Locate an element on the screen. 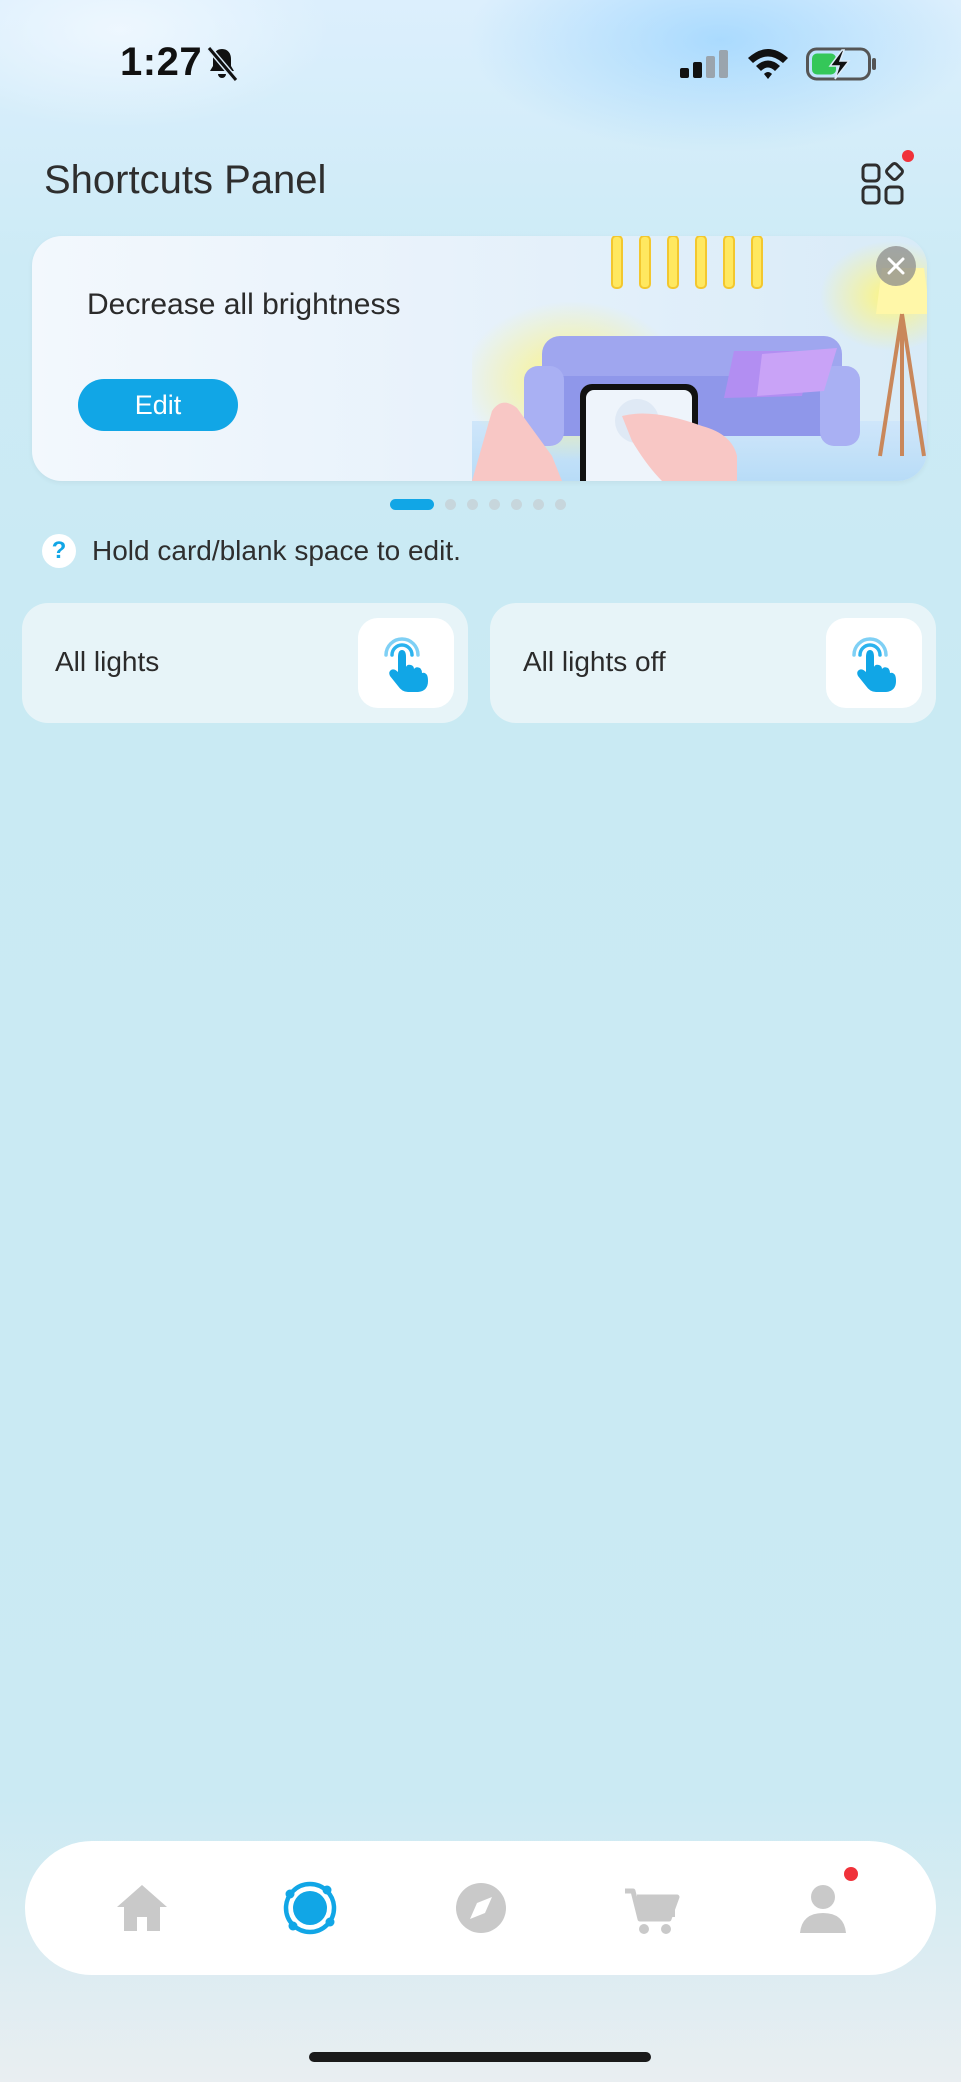  nav-shop is located at coordinates (652, 1908).